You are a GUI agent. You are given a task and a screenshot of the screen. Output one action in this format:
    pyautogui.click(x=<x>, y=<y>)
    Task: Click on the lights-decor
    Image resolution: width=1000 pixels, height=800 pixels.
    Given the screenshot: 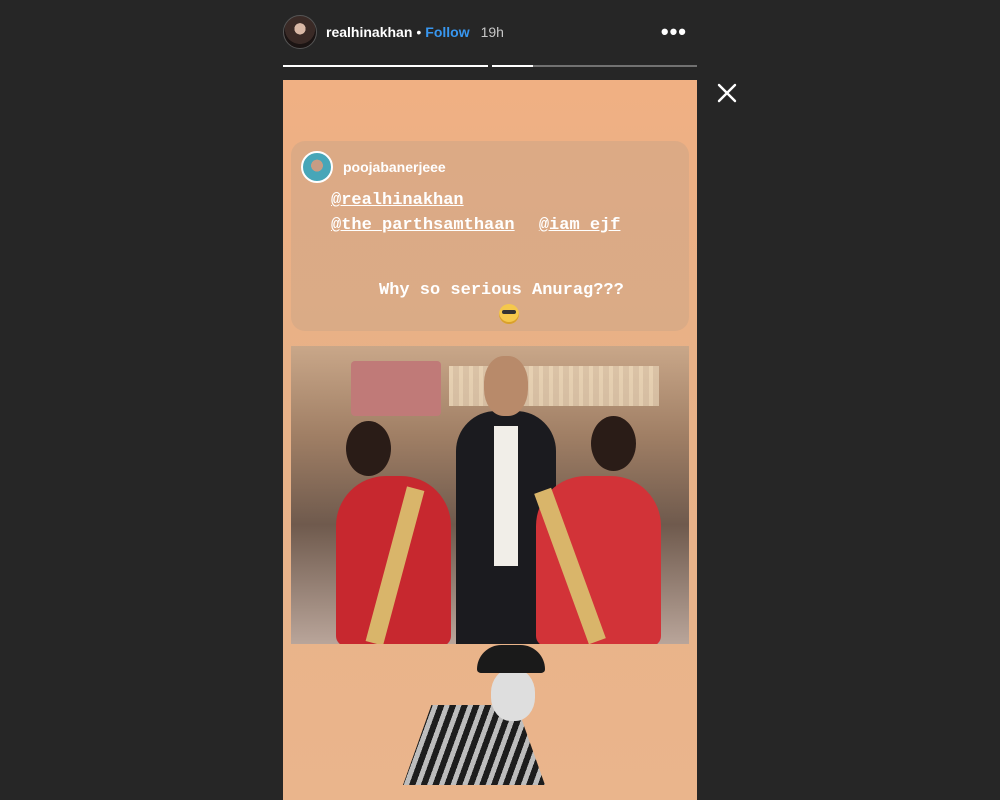 What is the action you would take?
    pyautogui.click(x=554, y=386)
    